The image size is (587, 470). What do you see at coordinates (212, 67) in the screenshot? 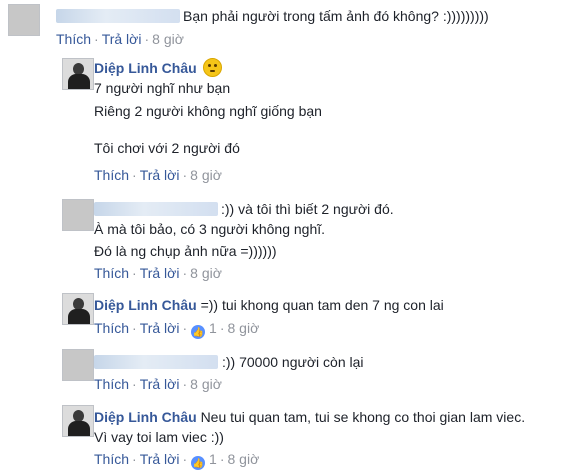
I see `smiley-emoji-icon` at bounding box center [212, 67].